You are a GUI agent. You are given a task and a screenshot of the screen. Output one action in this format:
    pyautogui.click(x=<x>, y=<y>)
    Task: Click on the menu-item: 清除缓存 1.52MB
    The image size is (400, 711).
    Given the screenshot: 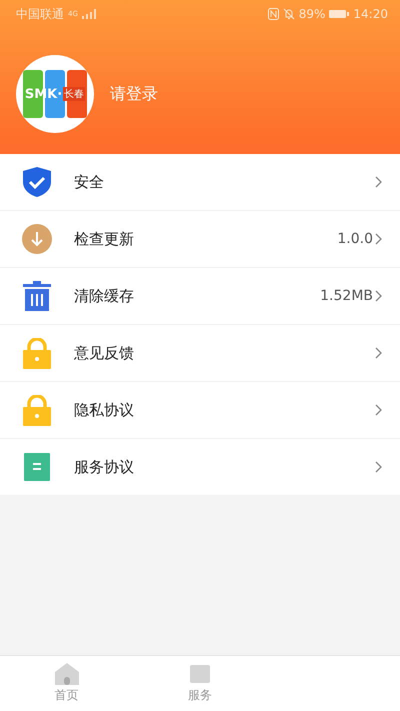 What is the action you would take?
    pyautogui.click(x=200, y=295)
    